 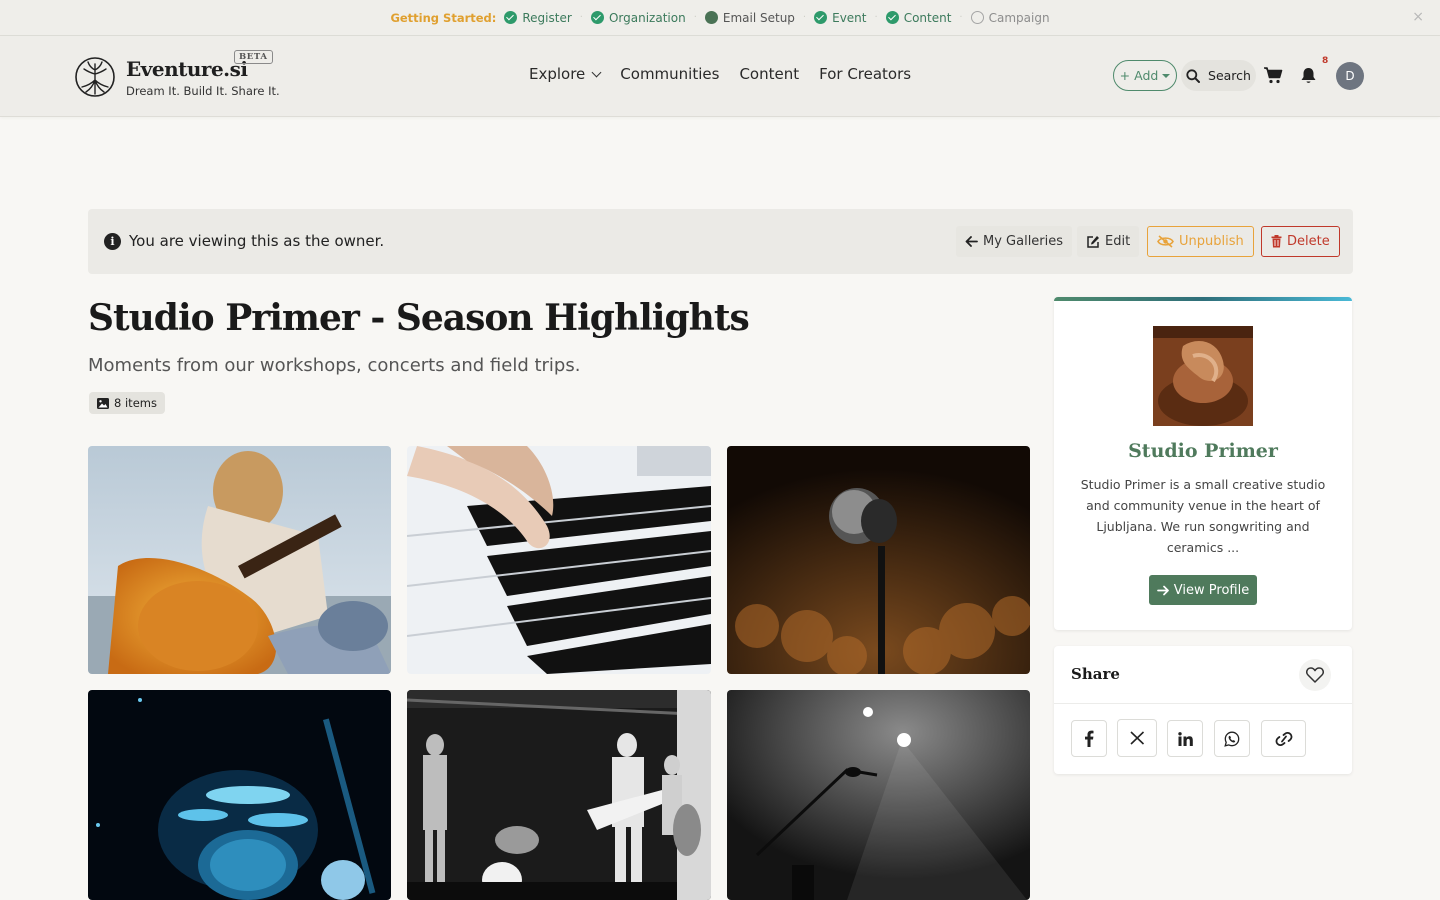 I want to click on delete-label: Delete, so click(x=1308, y=241).